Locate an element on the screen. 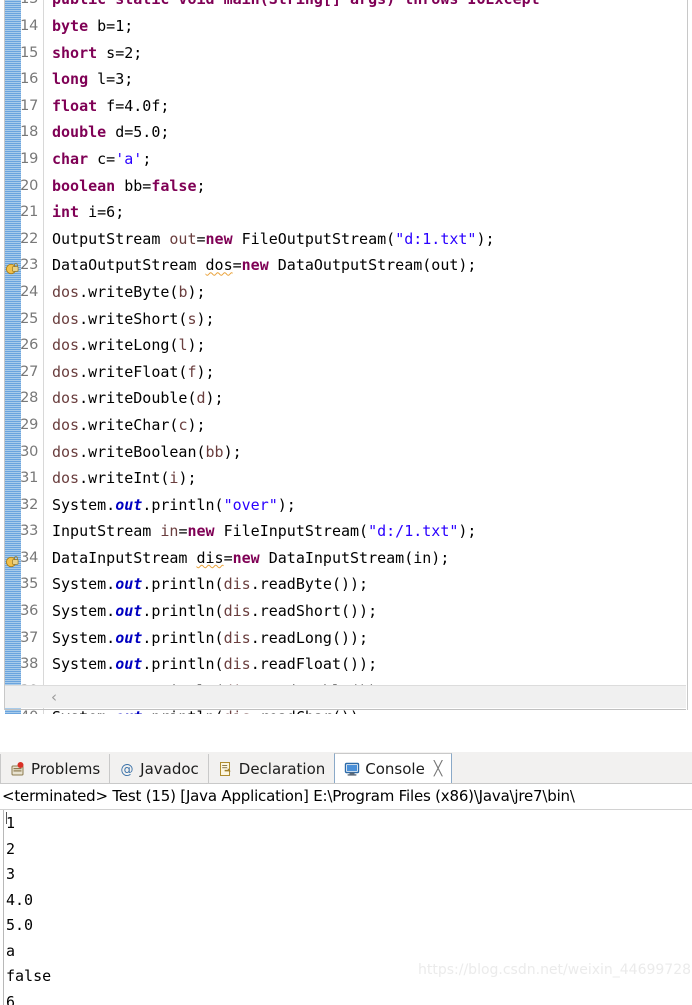 The height and width of the screenshot is (1005, 692). editor-horizontal-scrollbar: ‹ is located at coordinates (345, 696).